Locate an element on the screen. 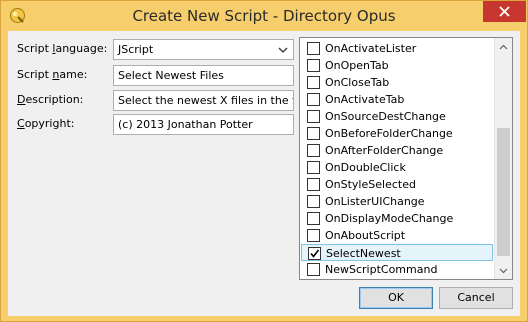 Image resolution: width=528 pixels, height=322 pixels. description-value: Select the newest X files in the fo is located at coordinates (206, 100).